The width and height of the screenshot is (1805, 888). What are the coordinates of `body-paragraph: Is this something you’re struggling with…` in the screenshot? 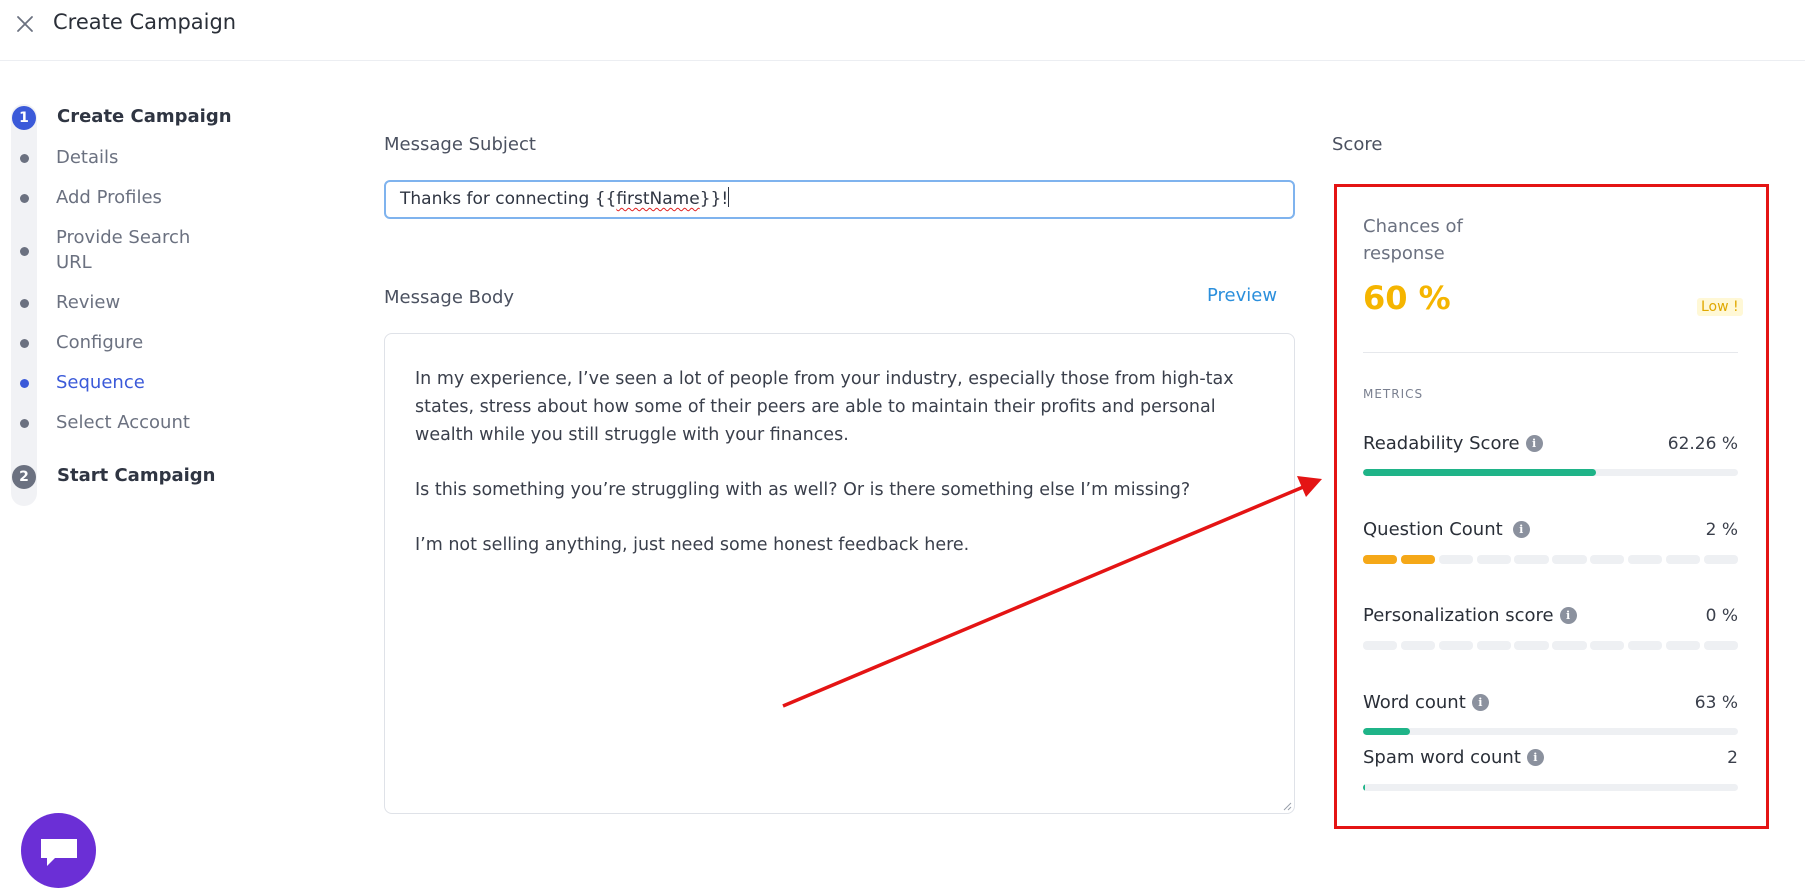 It's located at (803, 490).